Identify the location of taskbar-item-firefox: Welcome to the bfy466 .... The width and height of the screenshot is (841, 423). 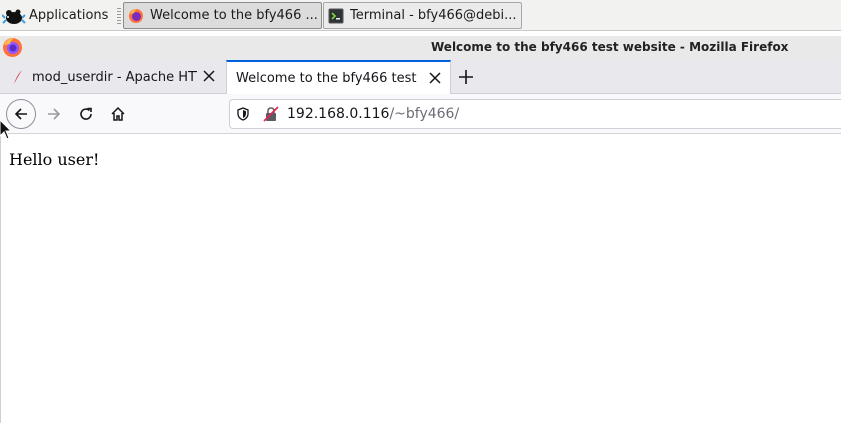
(222, 15).